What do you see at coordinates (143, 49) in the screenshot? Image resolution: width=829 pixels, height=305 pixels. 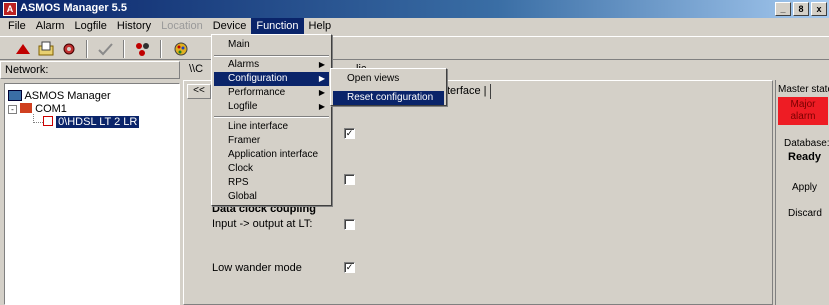 I see `chart-icon` at bounding box center [143, 49].